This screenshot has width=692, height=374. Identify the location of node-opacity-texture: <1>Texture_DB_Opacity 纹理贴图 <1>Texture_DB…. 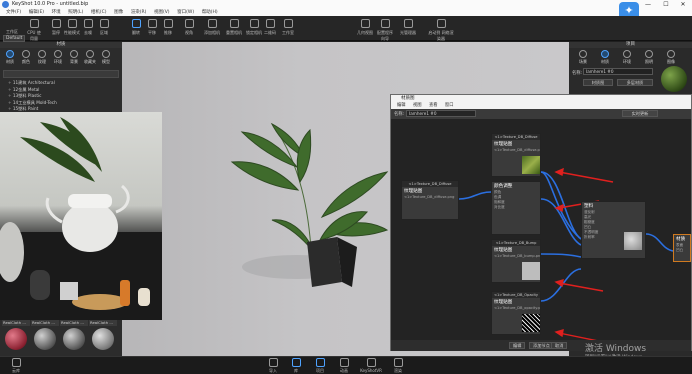
(516, 313).